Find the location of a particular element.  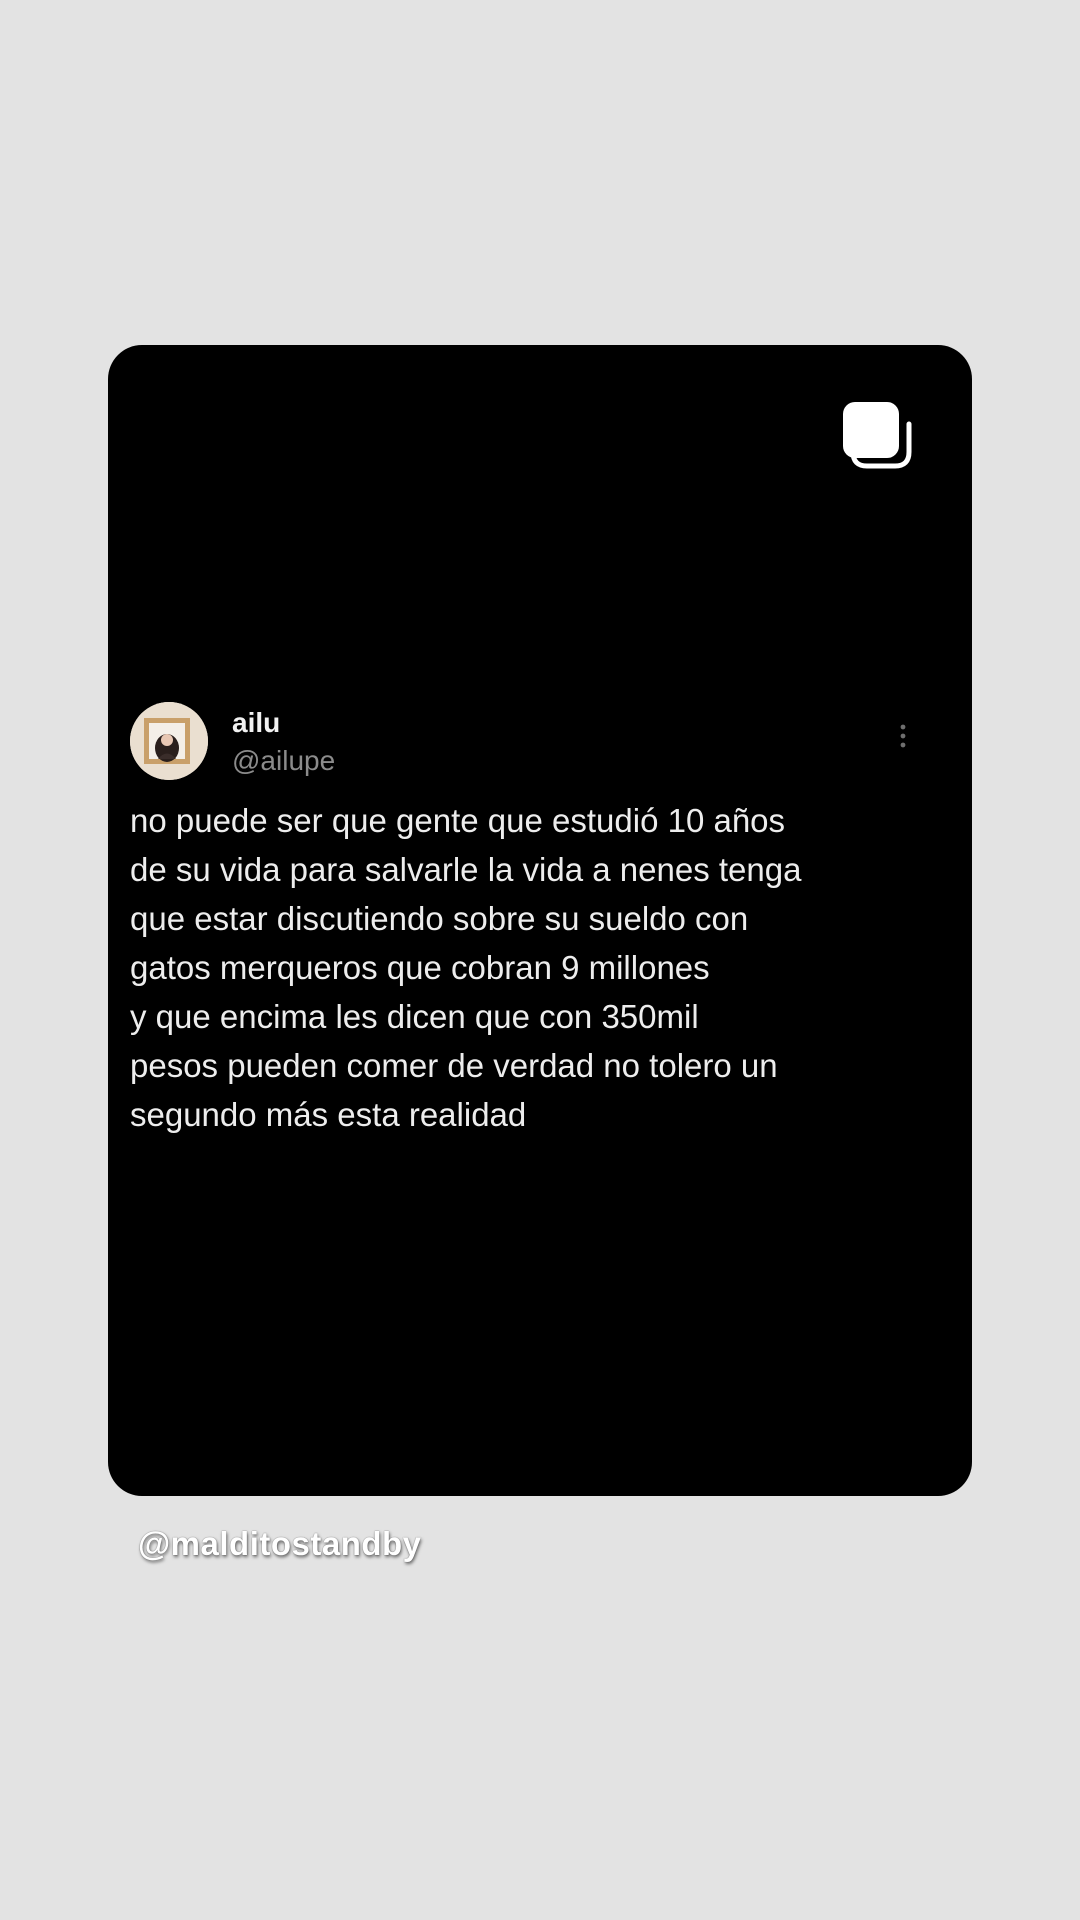

vertical-ellipsis-icon is located at coordinates (903, 736).